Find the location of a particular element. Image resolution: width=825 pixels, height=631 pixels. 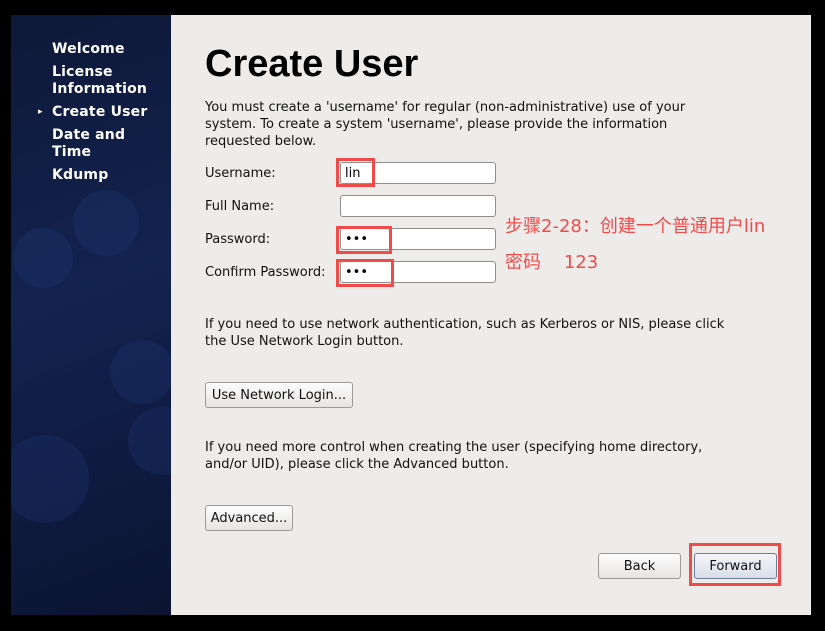

annotation-note-step: 步骤2-28：创建一个普通用户lin is located at coordinates (635, 226).